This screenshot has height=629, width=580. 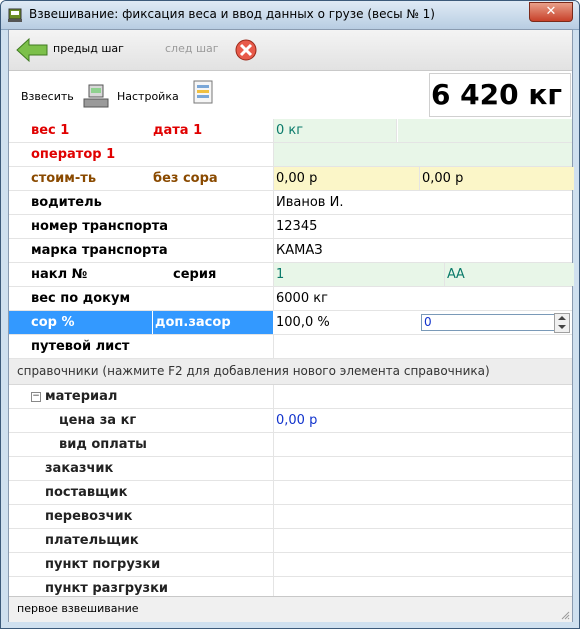 What do you see at coordinates (421, 298) in the screenshot?
I see `value-document-weight: 6000 кг` at bounding box center [421, 298].